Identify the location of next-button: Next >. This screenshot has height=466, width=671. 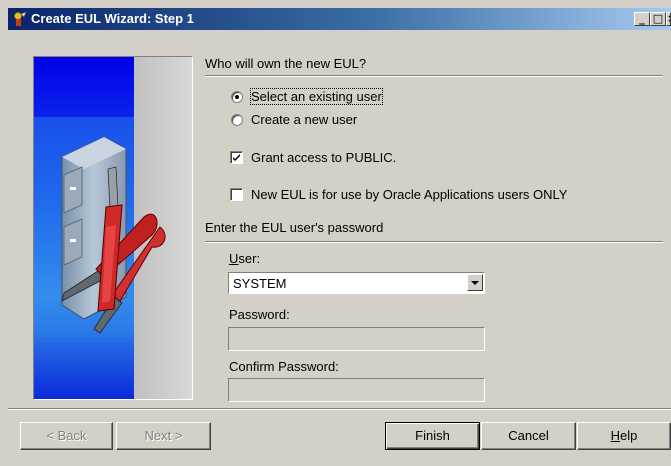
(163, 436).